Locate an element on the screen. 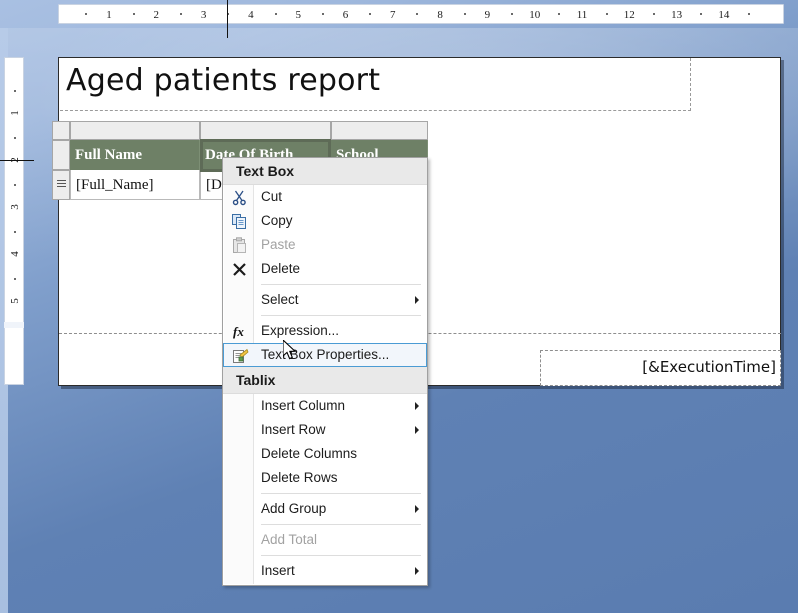 Image resolution: width=798 pixels, height=613 pixels. context-menu-section-title-tablix: Tablix is located at coordinates (325, 380).